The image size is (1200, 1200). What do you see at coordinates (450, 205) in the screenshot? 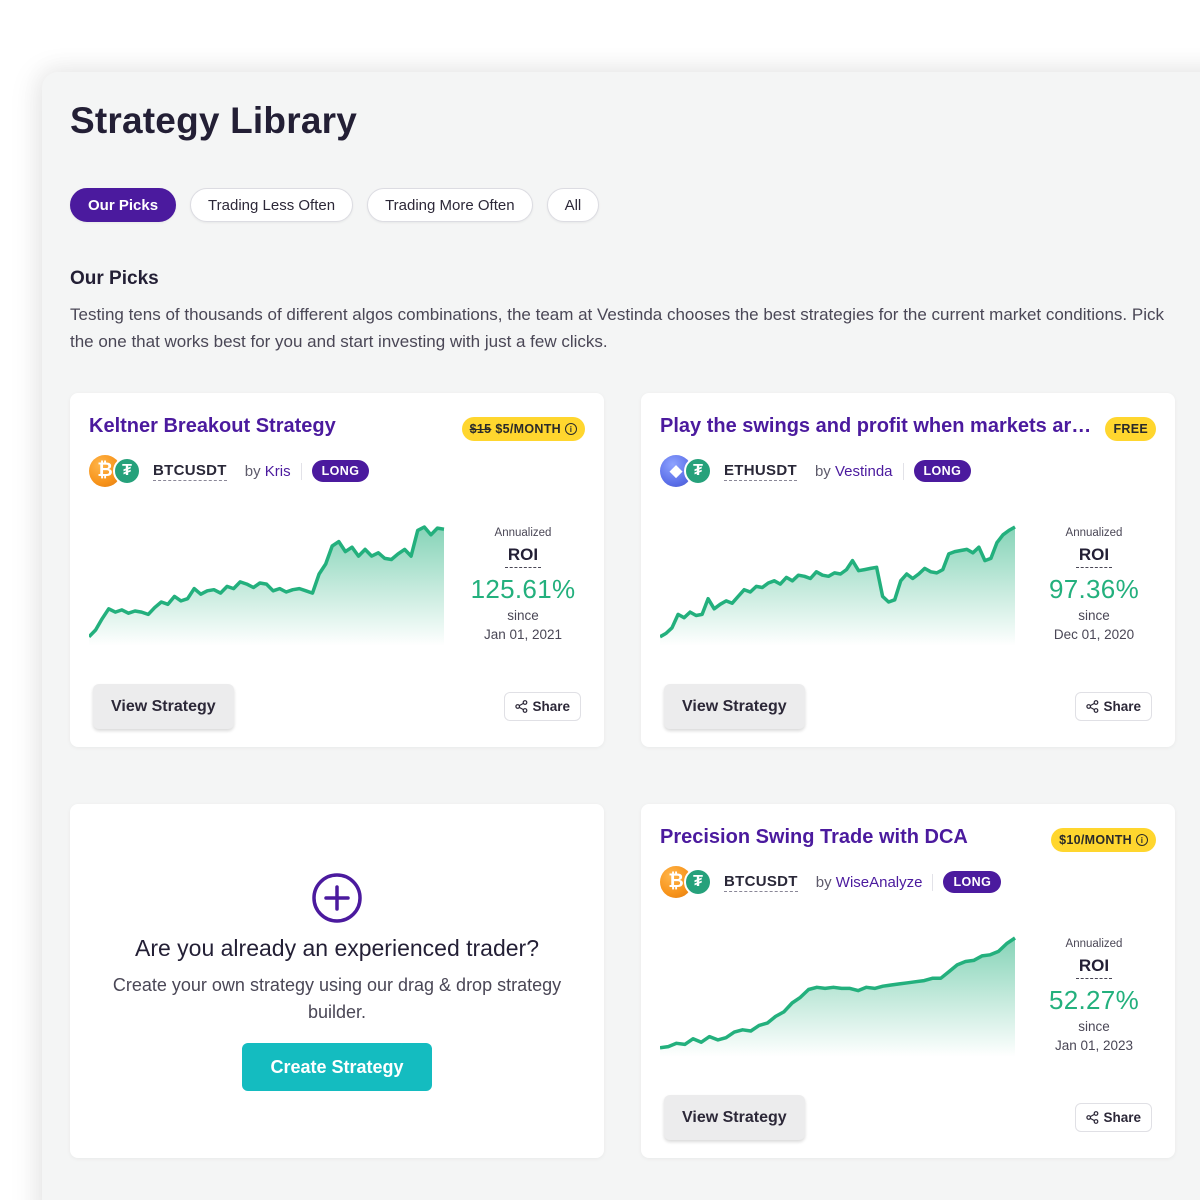
I see `tab-trading-more-often: Trading More Often` at bounding box center [450, 205].